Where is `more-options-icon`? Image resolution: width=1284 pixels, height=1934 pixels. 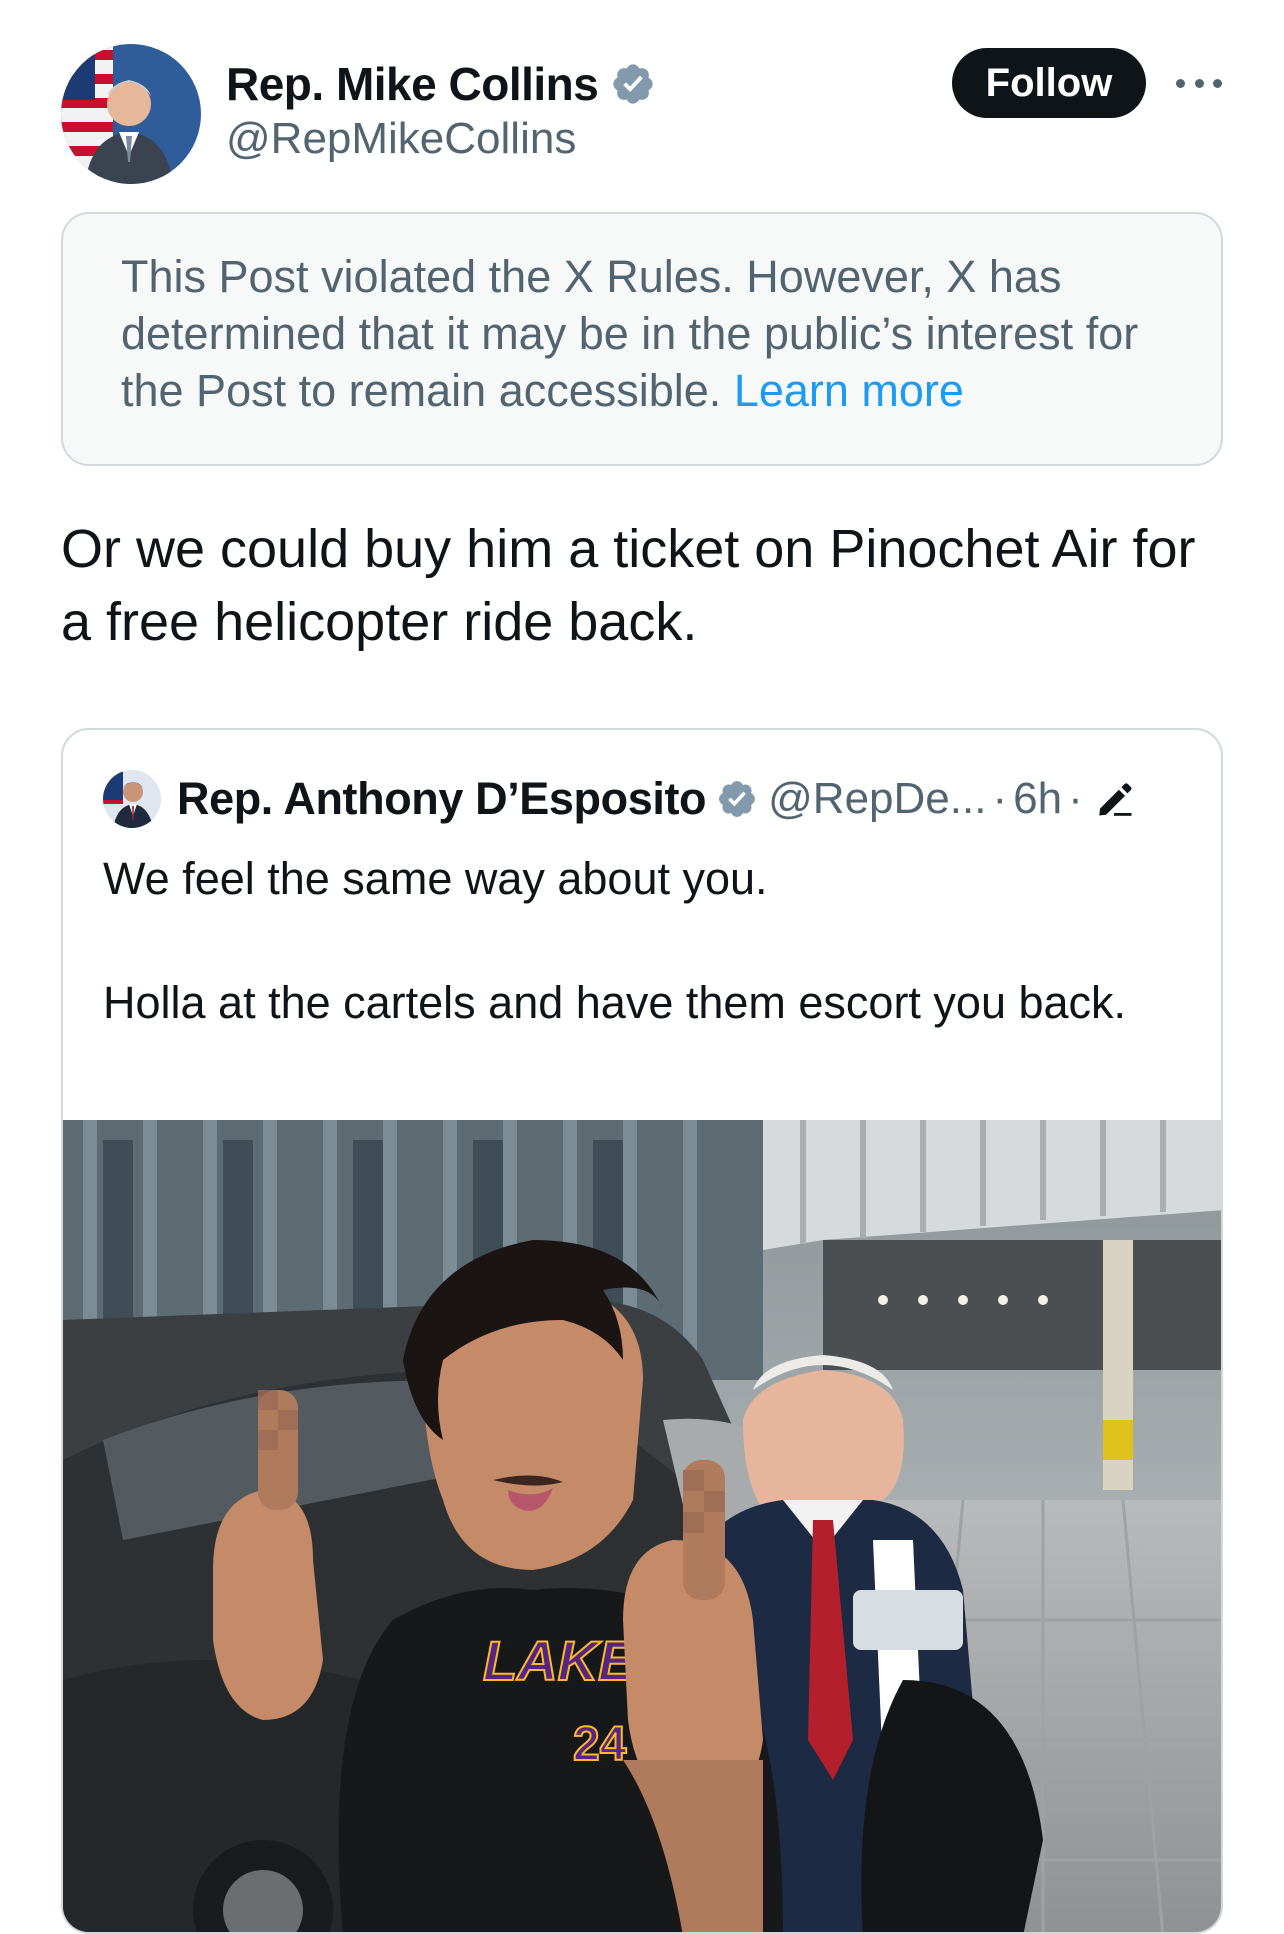
more-options-icon is located at coordinates (1199, 83).